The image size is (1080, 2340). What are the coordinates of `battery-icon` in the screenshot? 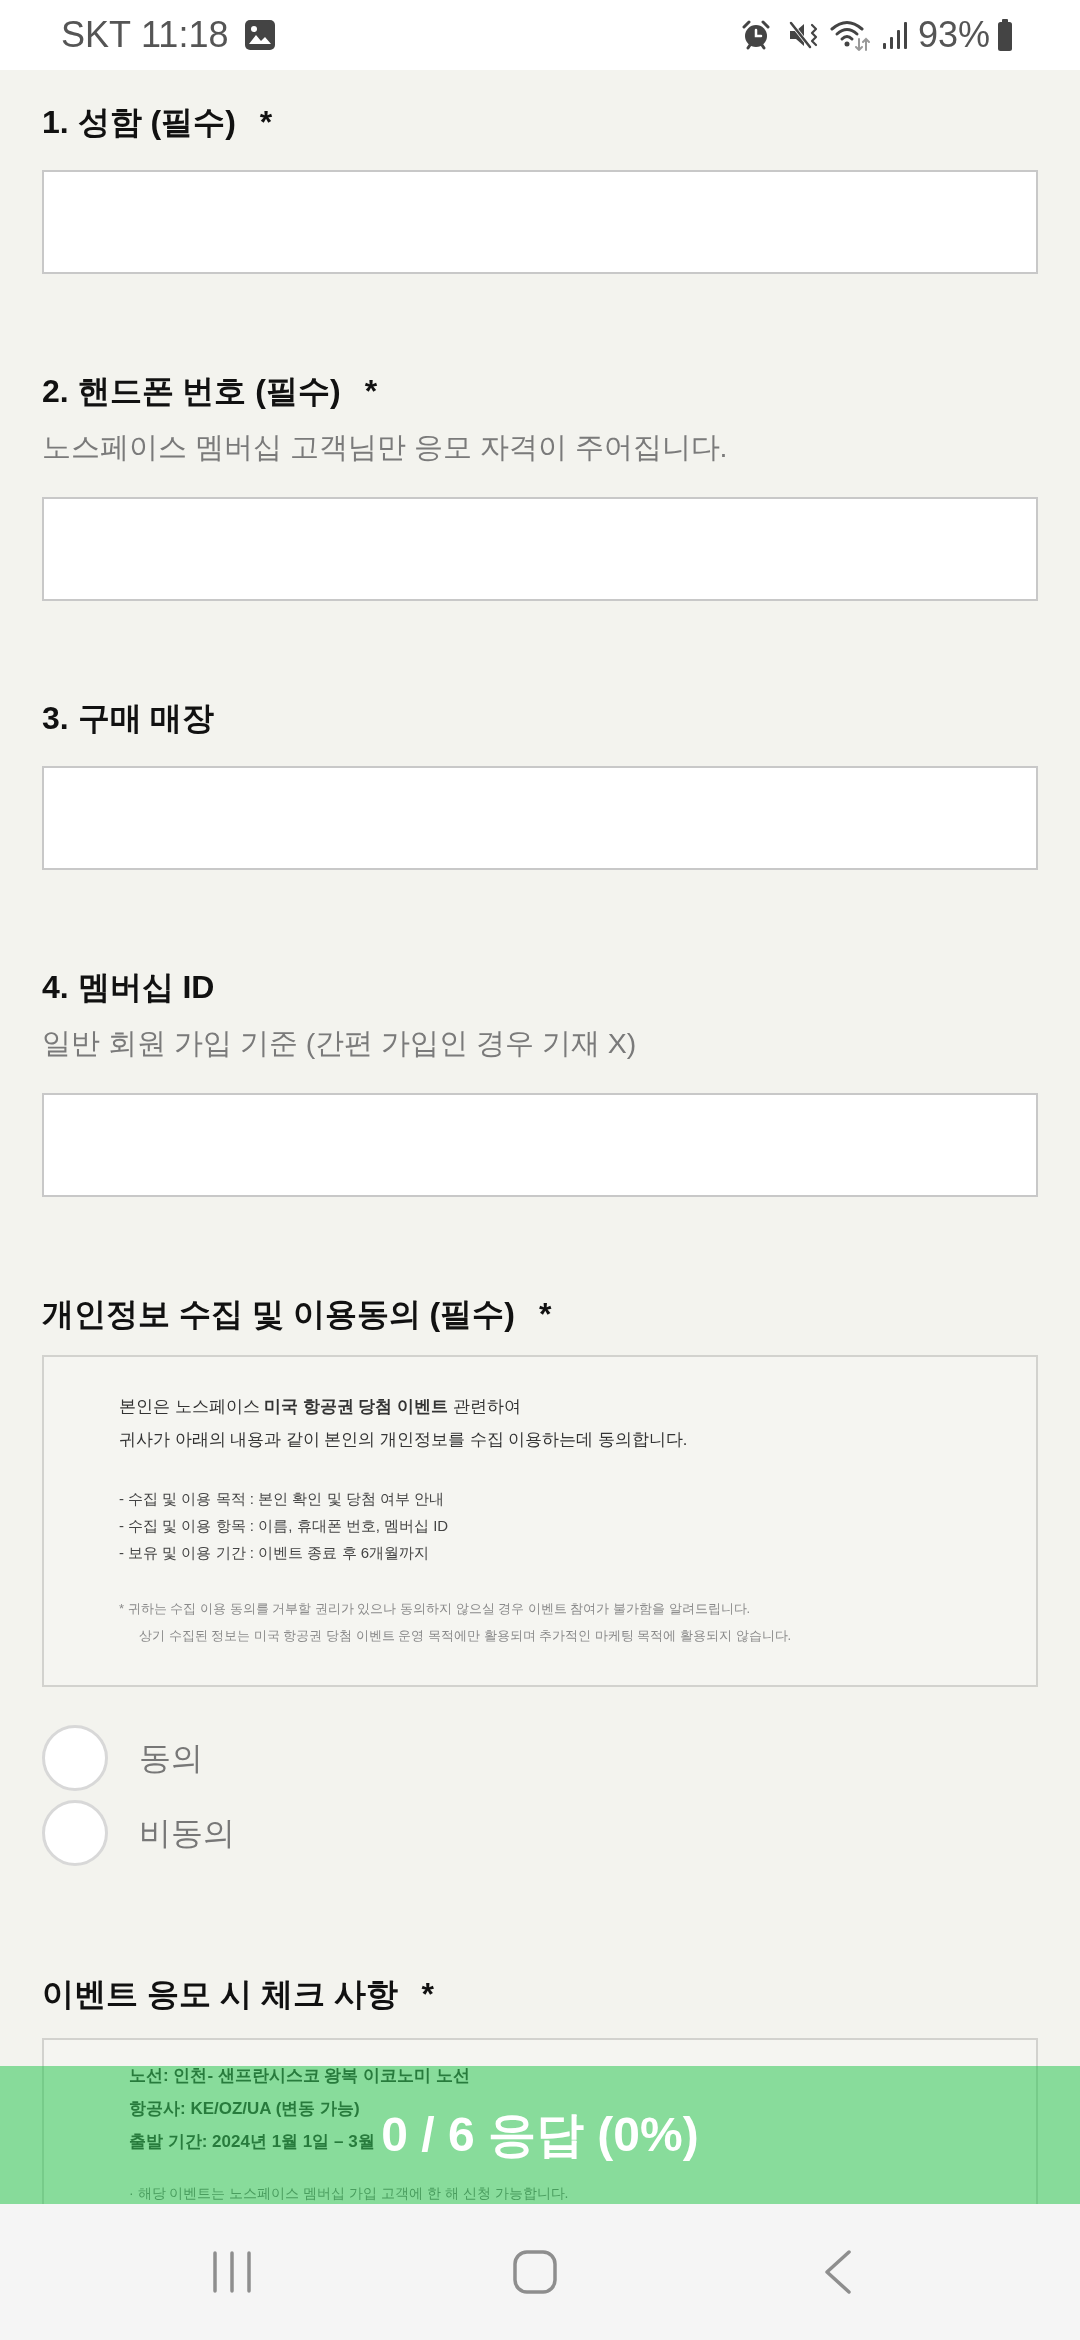 It's located at (1005, 35).